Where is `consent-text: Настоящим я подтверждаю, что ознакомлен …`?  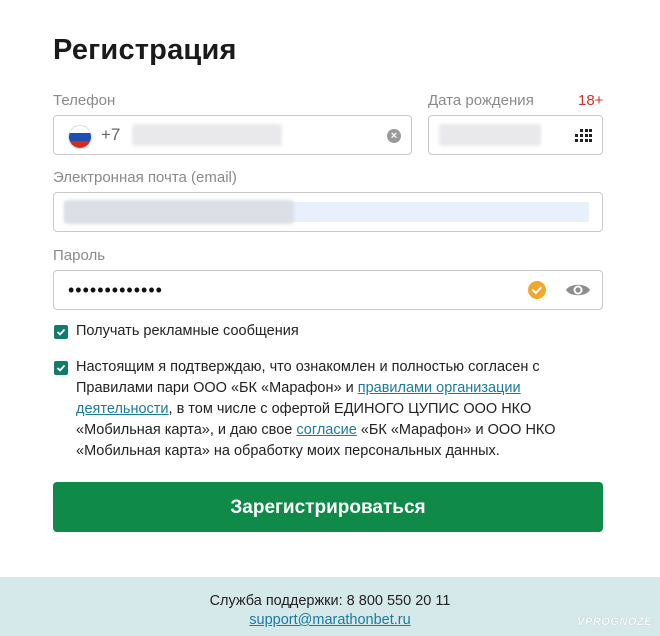
consent-text: Настоящим я подтверждаю, что ознакомлен … is located at coordinates (321, 409).